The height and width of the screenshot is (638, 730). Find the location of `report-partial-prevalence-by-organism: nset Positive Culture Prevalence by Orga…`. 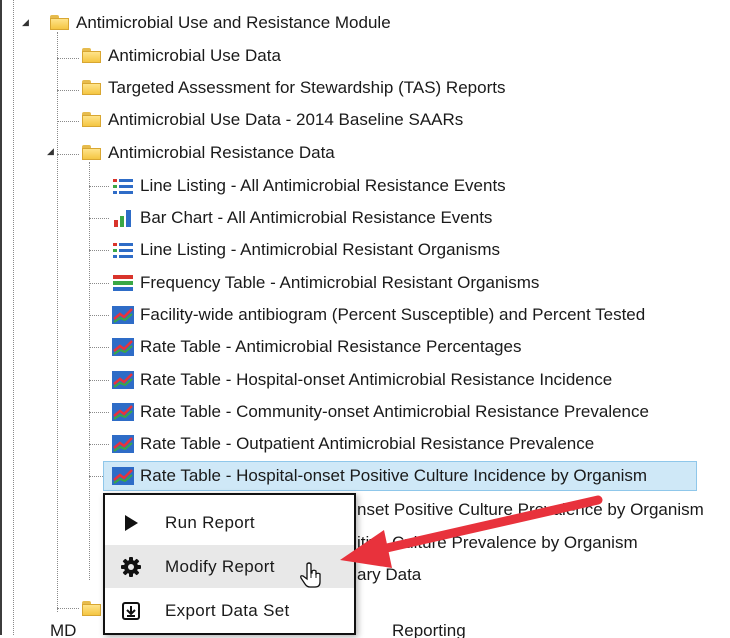

report-partial-prevalence-by-organism: nset Positive Culture Prevalence by Orga… is located at coordinates (530, 510).